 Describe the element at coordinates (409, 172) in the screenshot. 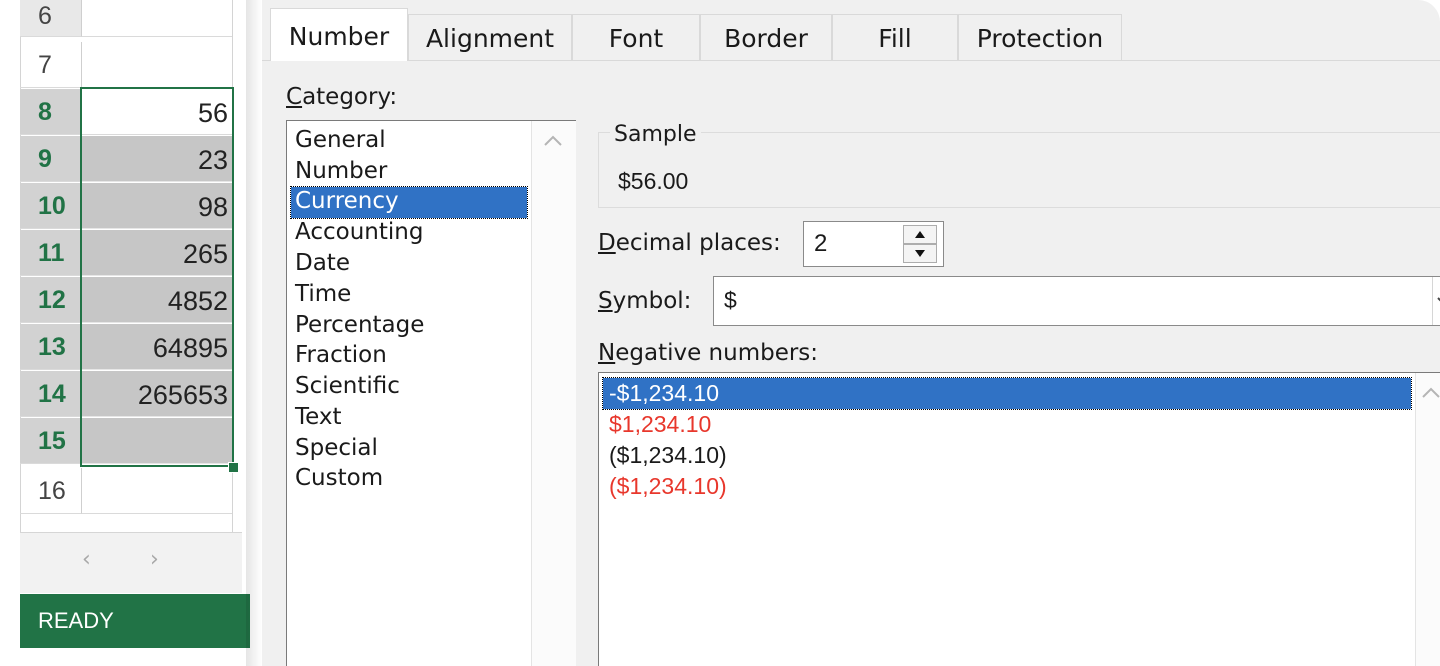

I see `category-item-number: Number` at that location.